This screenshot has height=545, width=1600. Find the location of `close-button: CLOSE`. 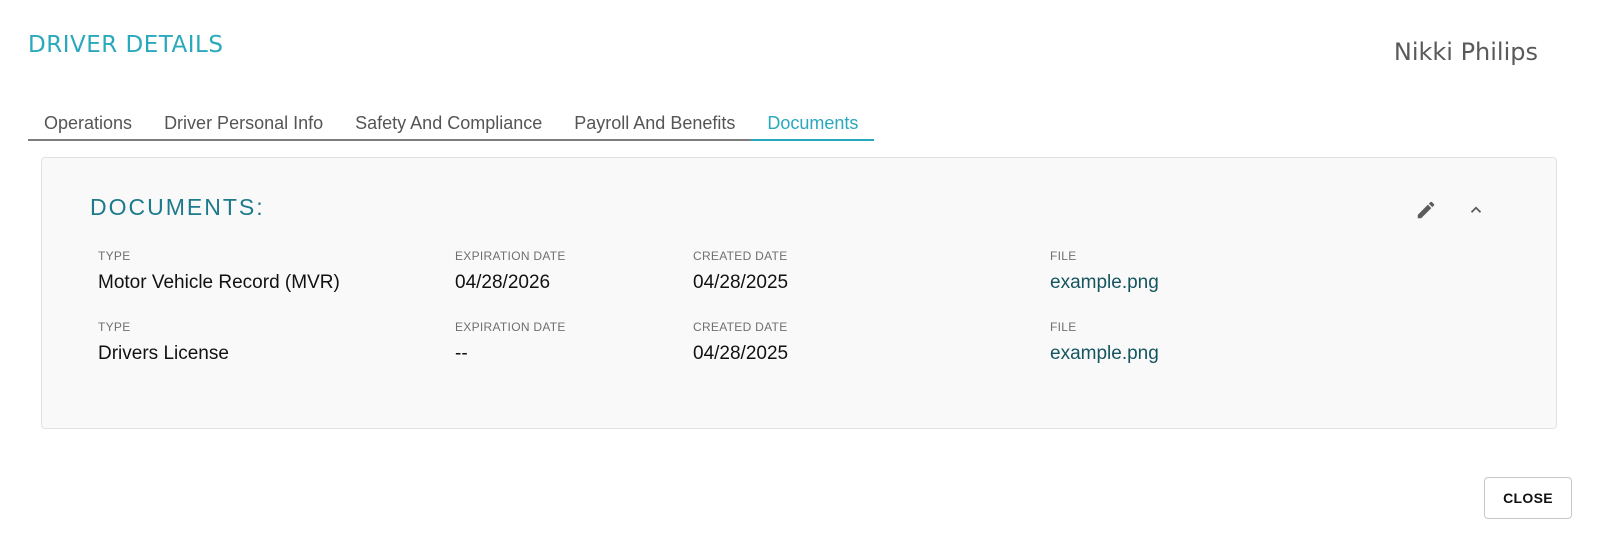

close-button: CLOSE is located at coordinates (1528, 498).